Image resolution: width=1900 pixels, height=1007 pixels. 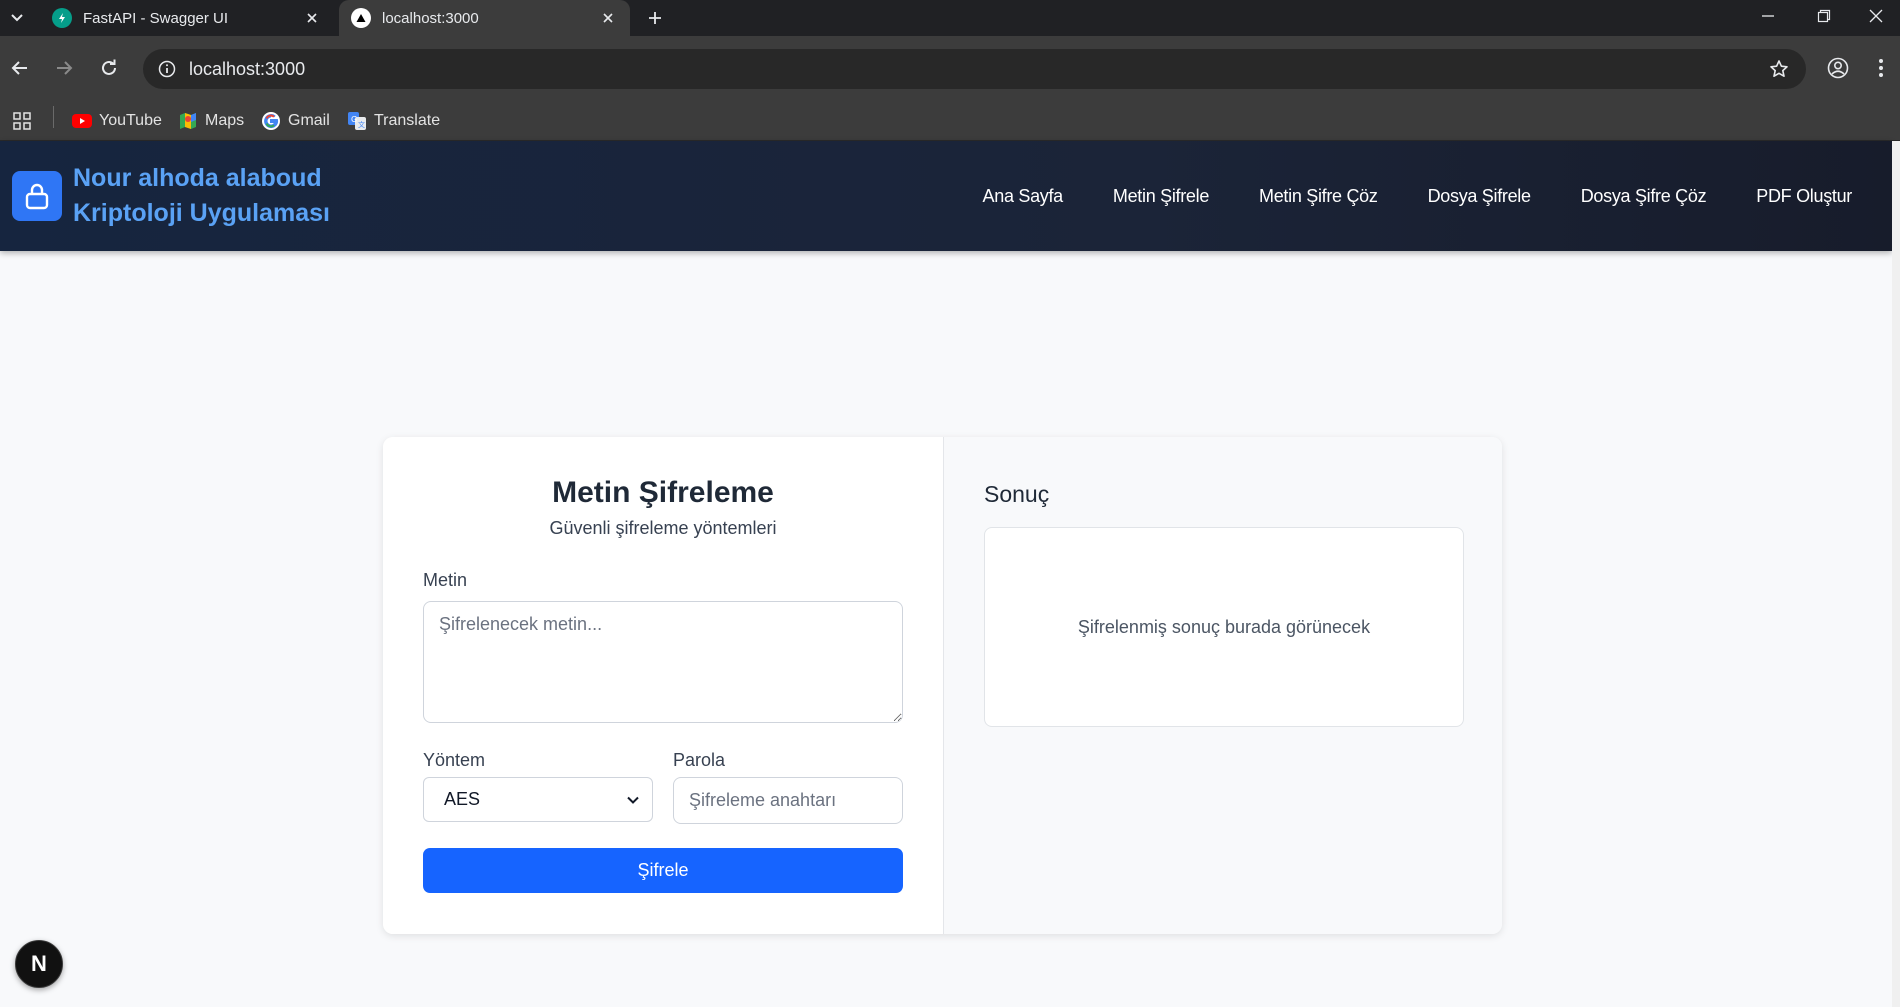 I want to click on svg-text: 文, so click(x=361, y=124).